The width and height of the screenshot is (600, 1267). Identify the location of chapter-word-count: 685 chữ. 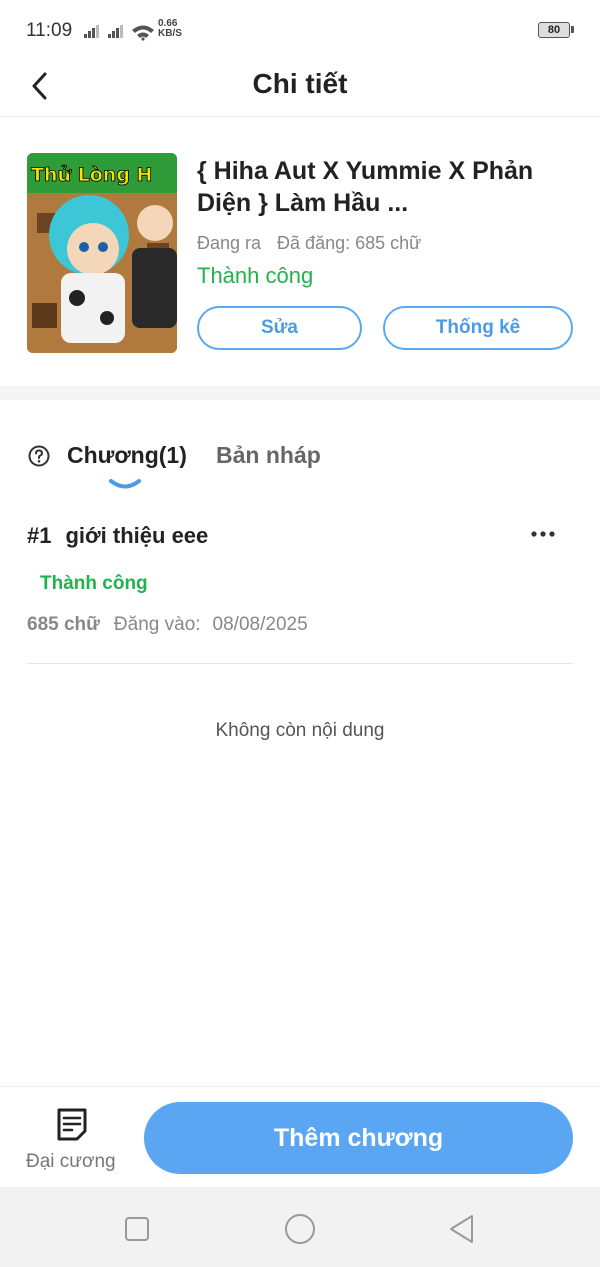
(63, 624).